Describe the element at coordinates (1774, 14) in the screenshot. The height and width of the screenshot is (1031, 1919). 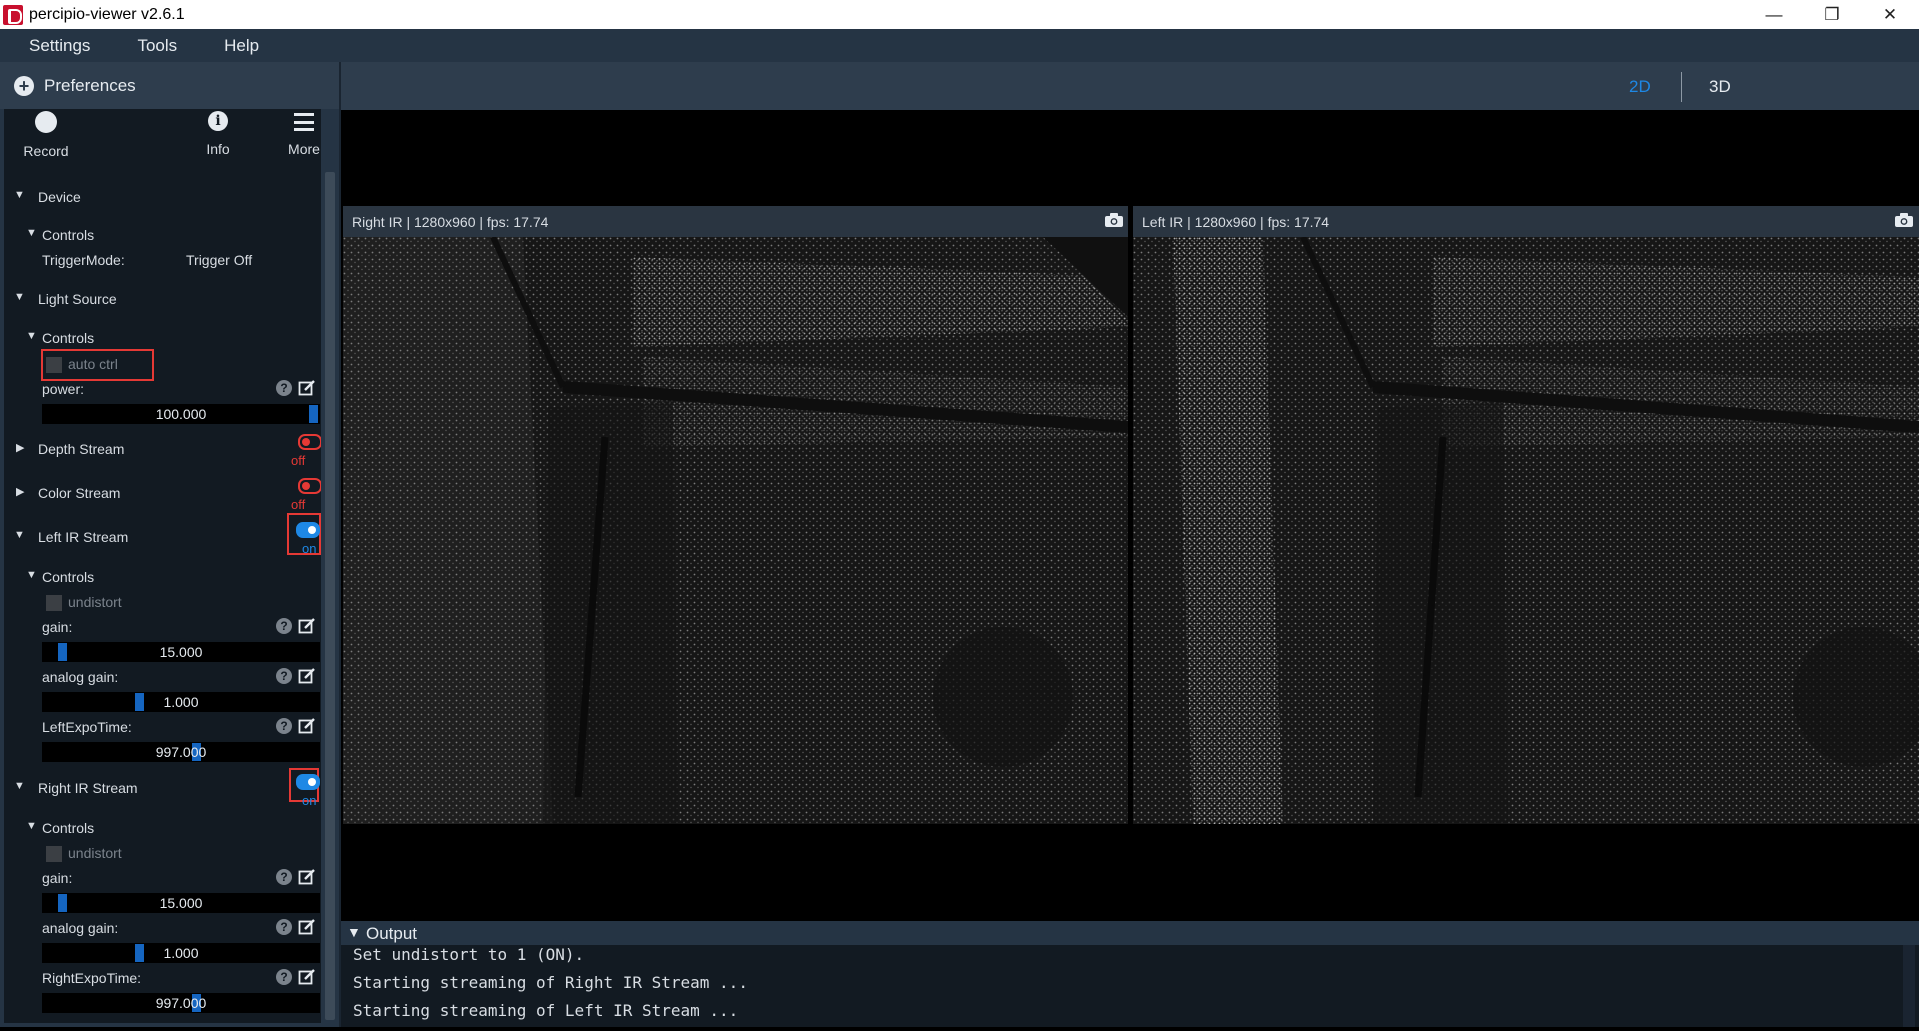
I see `minimize-button: —` at that location.